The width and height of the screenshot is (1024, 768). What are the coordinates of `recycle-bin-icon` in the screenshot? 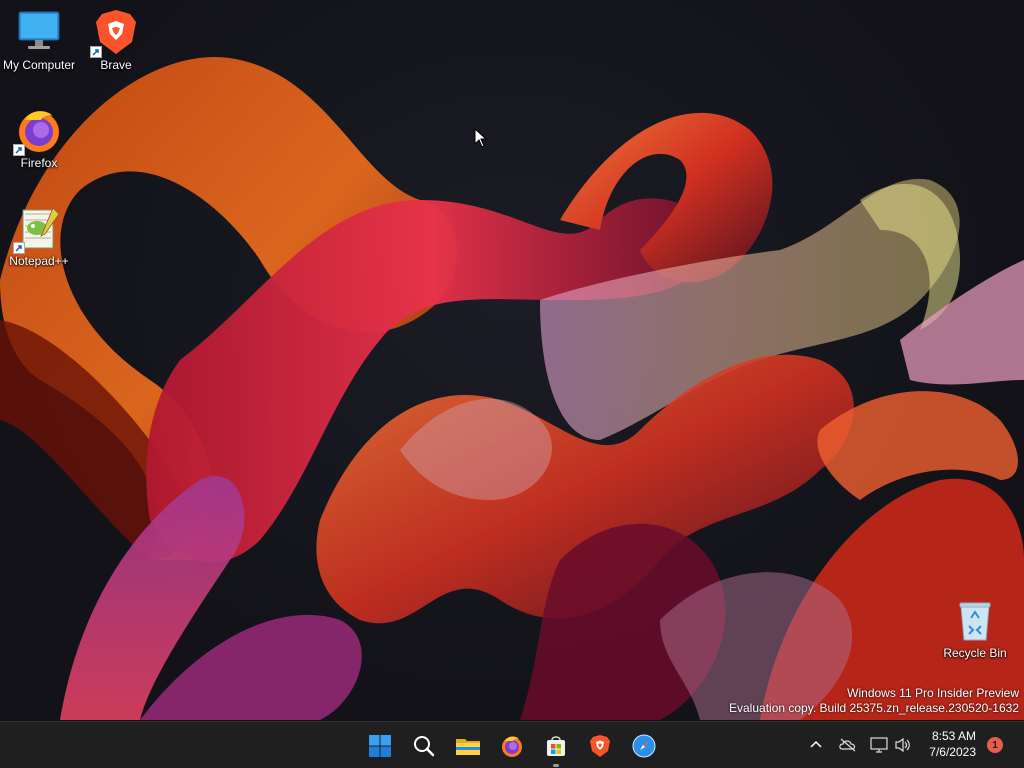 It's located at (975, 620).